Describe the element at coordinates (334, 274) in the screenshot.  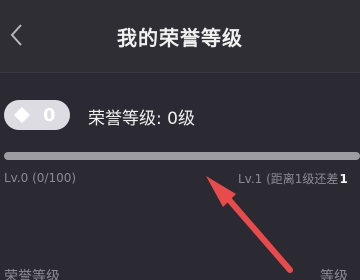
I see `section-right-label: 等级` at that location.